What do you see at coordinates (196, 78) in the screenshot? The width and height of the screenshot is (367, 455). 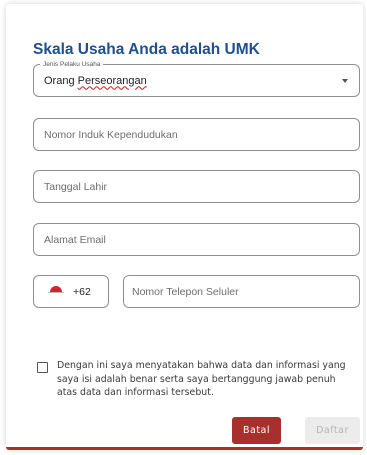 I see `business-actor-type-select: Jenis Pelaku Usaha Orang Perseorangan` at bounding box center [196, 78].